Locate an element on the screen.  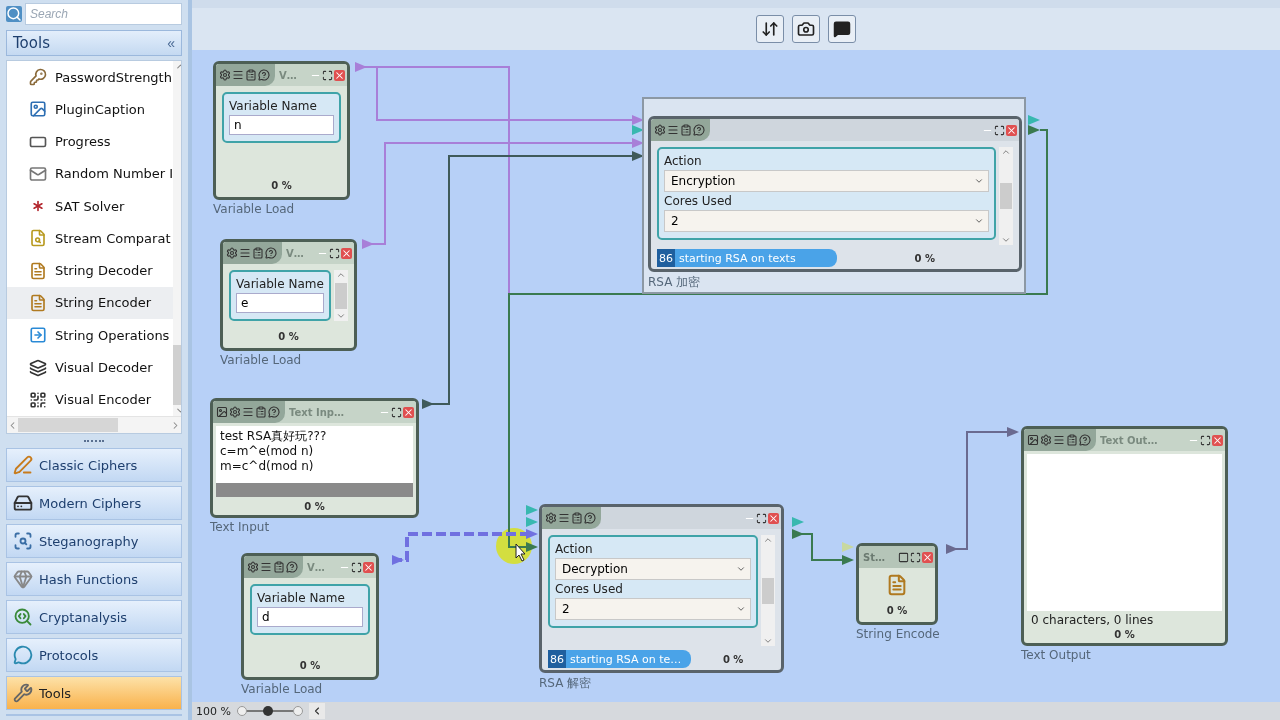
category-button: Classic Ciphers is located at coordinates (94, 465).